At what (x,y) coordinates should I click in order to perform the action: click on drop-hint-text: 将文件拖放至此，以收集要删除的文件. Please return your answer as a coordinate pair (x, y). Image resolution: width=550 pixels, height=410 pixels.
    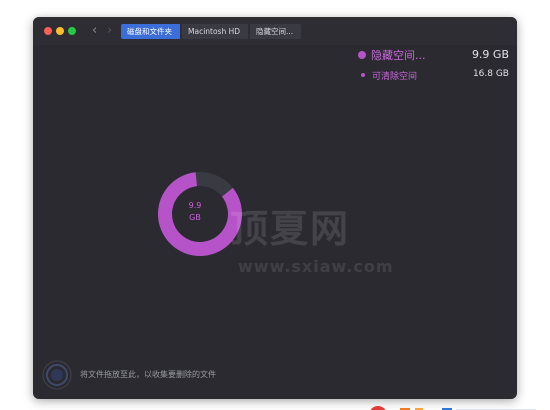
    Looking at the image, I should click on (148, 374).